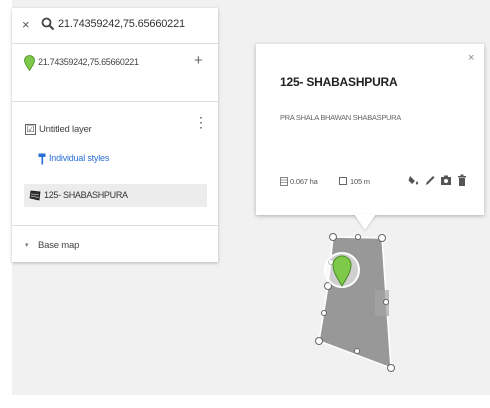 Image resolution: width=490 pixels, height=408 pixels. What do you see at coordinates (79, 158) in the screenshot?
I see `individual-styles-label: Individual styles` at bounding box center [79, 158].